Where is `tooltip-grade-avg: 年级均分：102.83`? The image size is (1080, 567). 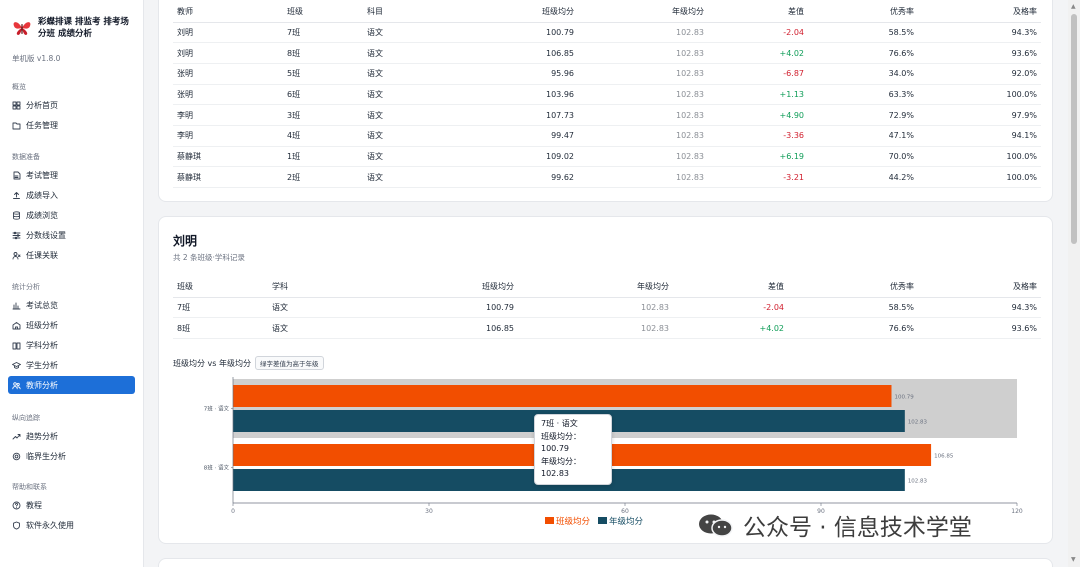
tooltip-grade-avg: 年级均分：102.83 is located at coordinates (561, 467).